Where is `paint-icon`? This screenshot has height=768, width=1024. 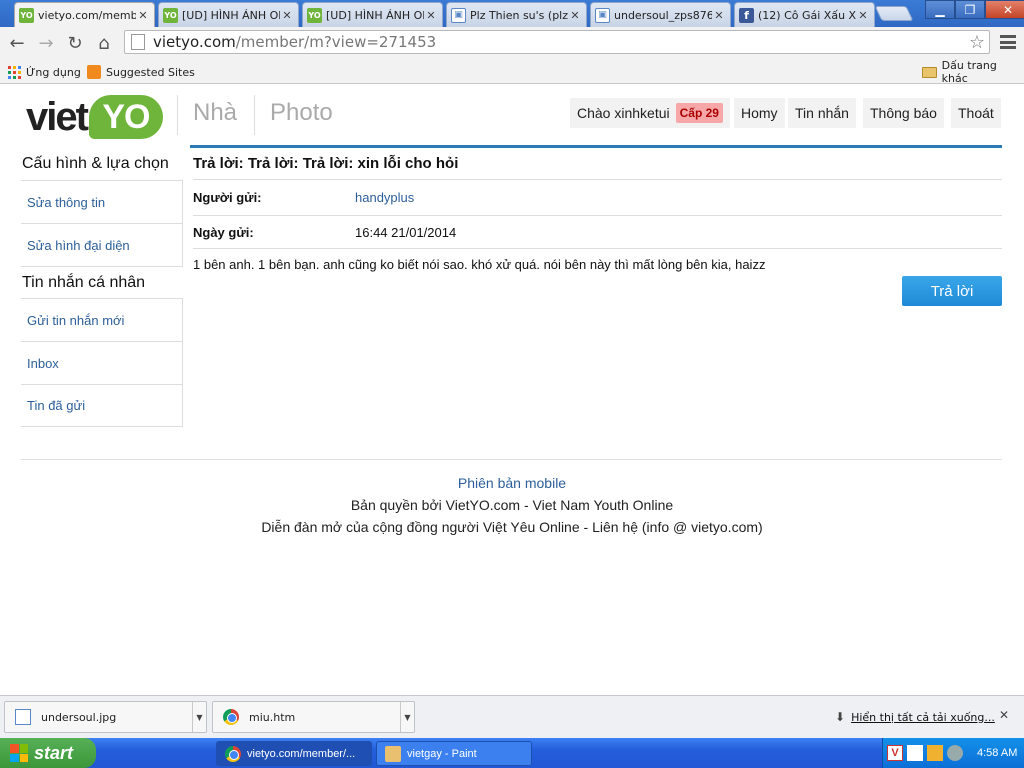 paint-icon is located at coordinates (393, 753).